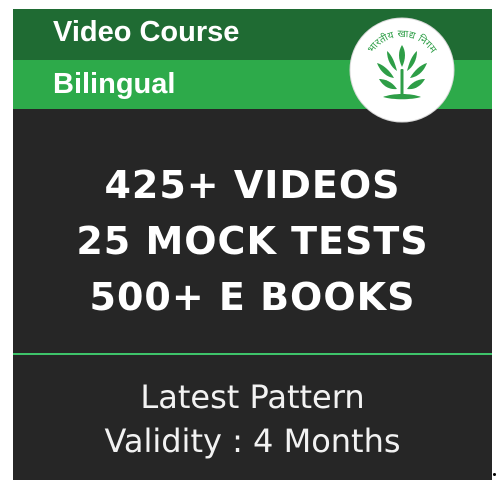  What do you see at coordinates (252, 185) in the screenshot?
I see `highlight-videos: 425+ VIDEOS` at bounding box center [252, 185].